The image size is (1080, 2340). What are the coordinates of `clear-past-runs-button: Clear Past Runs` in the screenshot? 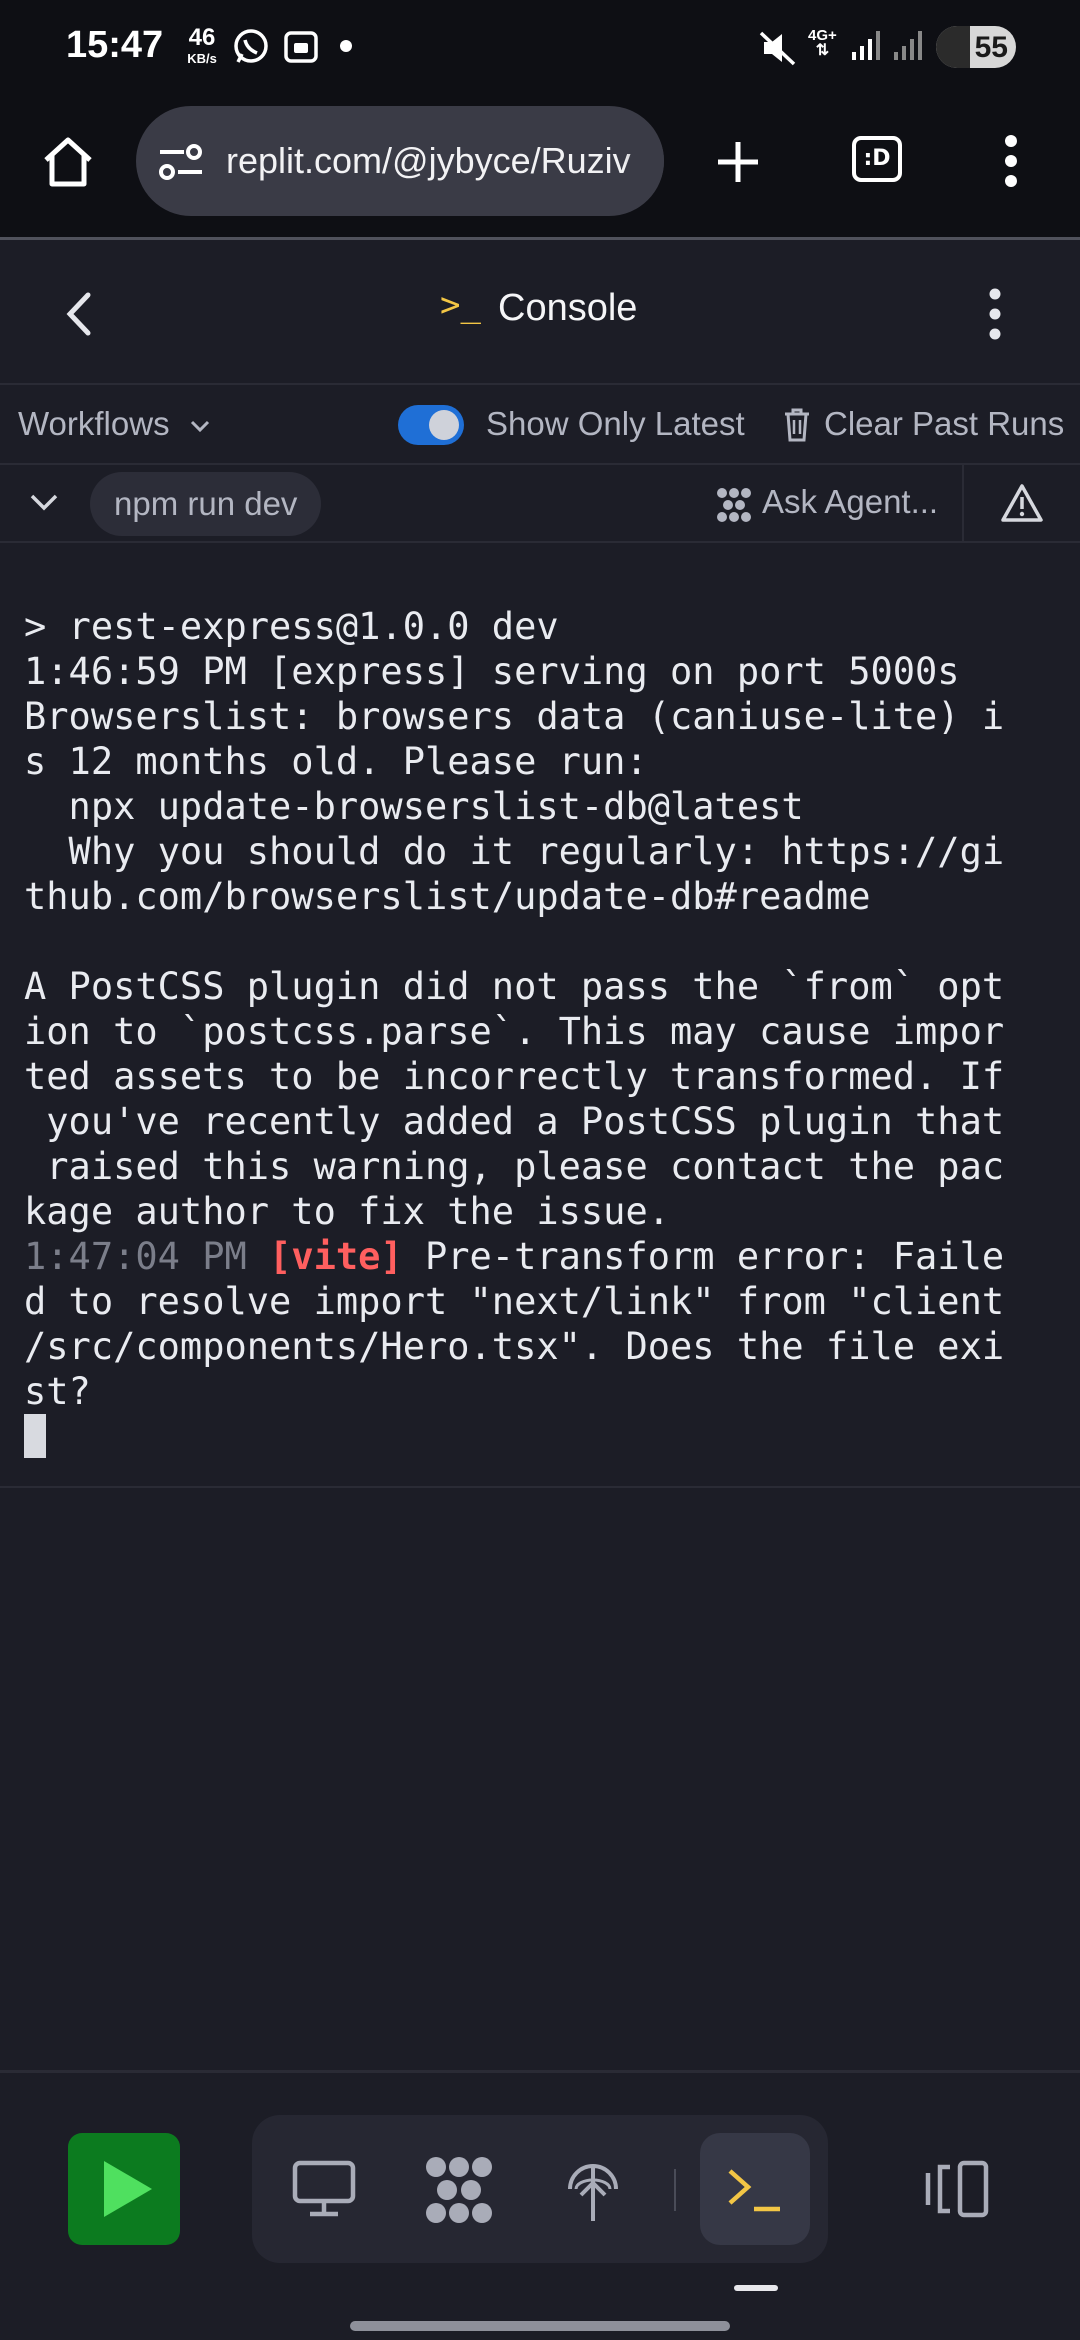 It's located at (944, 424).